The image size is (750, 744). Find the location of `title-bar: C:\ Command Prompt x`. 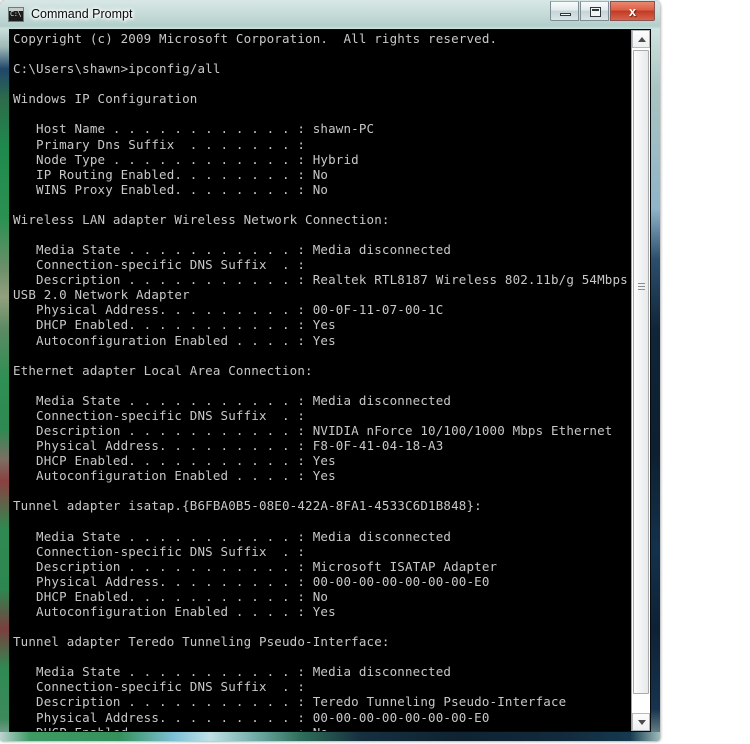

title-bar: C:\ Command Prompt x is located at coordinates (330, 14).